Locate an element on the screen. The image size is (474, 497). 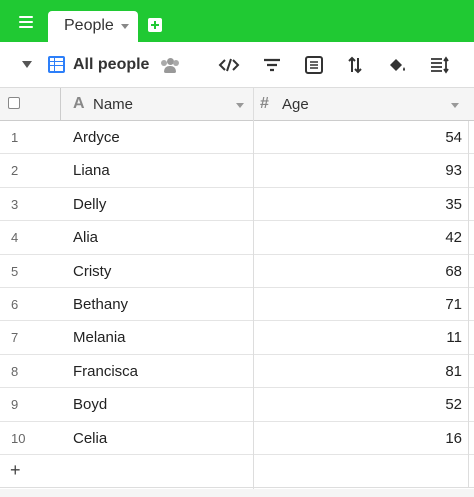
row-number: 1 is located at coordinates (15, 137).